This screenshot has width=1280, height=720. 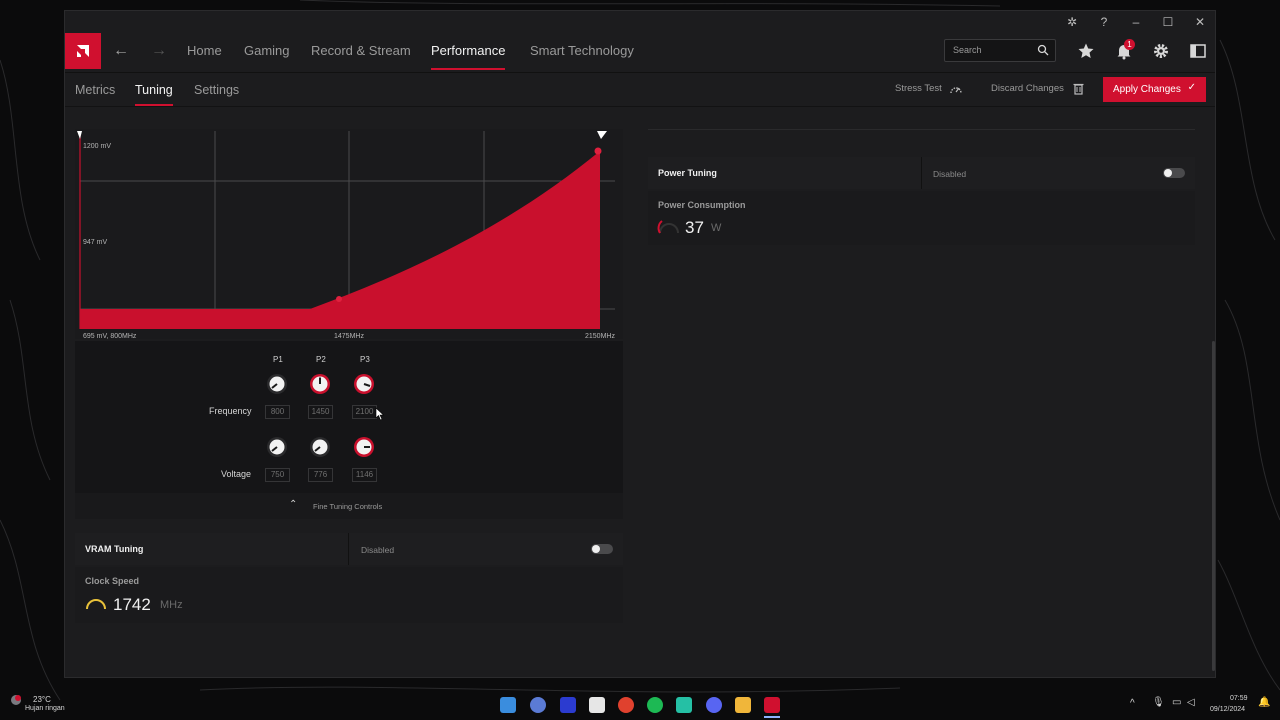 What do you see at coordinates (159, 51) in the screenshot?
I see `forward-arrow-icon: →` at bounding box center [159, 51].